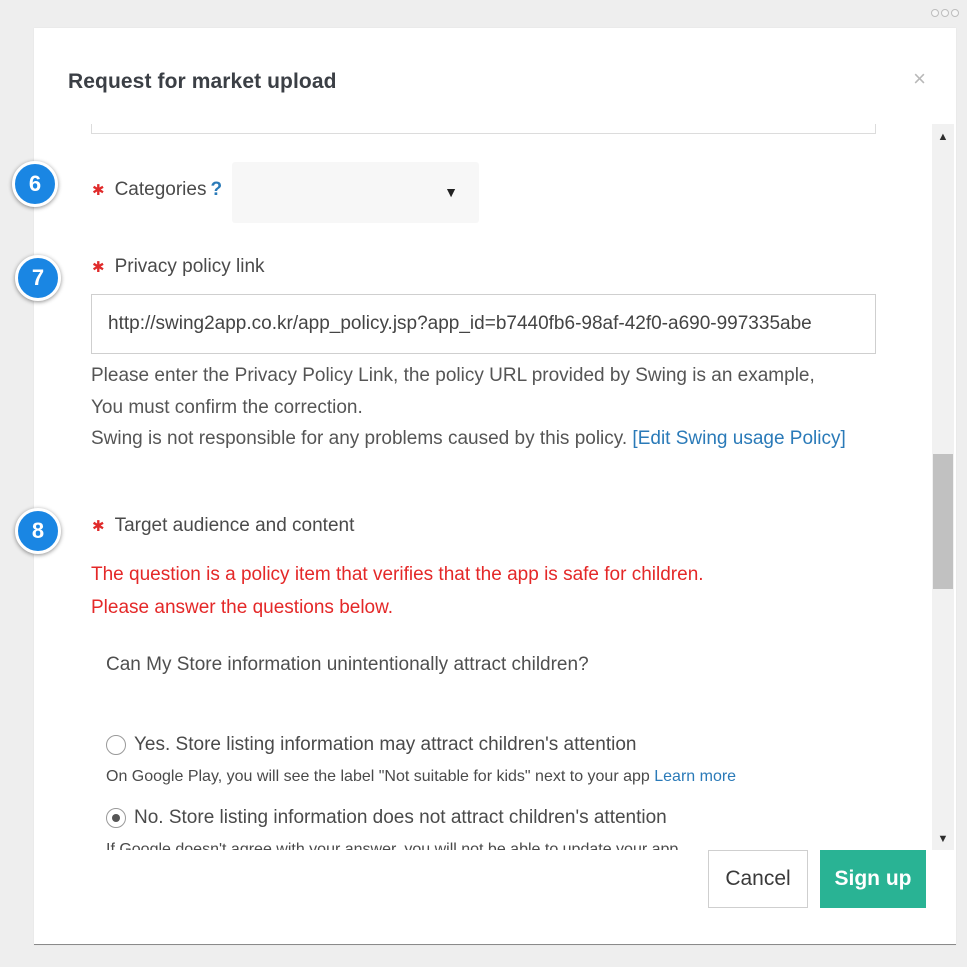 This screenshot has height=967, width=967. What do you see at coordinates (483, 129) in the screenshot?
I see `previous-field-bottom` at bounding box center [483, 129].